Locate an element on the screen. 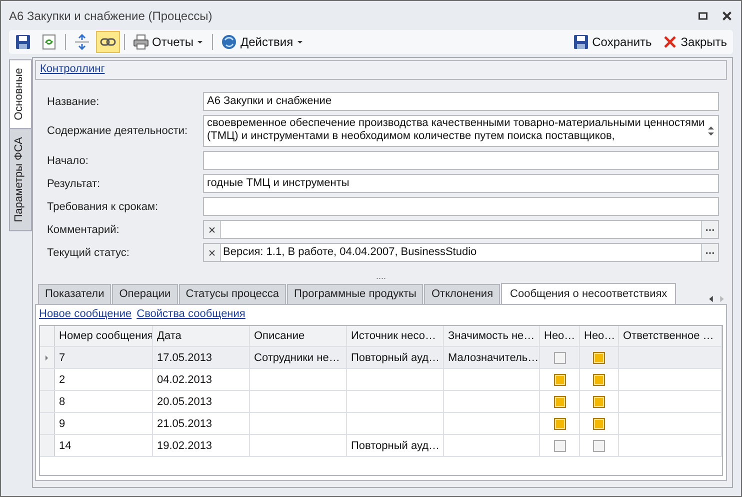  globe-icon is located at coordinates (229, 42).